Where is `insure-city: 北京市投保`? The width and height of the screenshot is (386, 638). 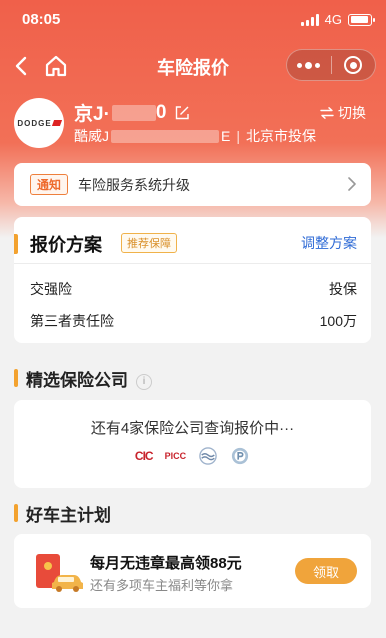
insure-city: 北京市投保 is located at coordinates (280, 136).